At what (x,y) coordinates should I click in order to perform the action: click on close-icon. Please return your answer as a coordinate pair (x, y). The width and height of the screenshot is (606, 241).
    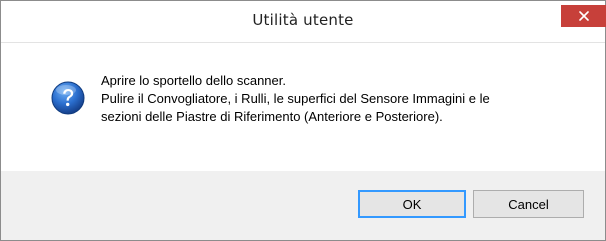
    Looking at the image, I should click on (583, 16).